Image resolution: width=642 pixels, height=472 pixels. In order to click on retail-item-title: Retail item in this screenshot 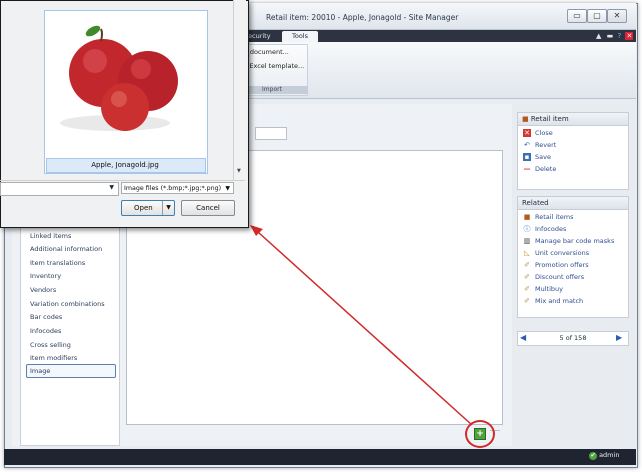, I will do `click(549, 119)`.